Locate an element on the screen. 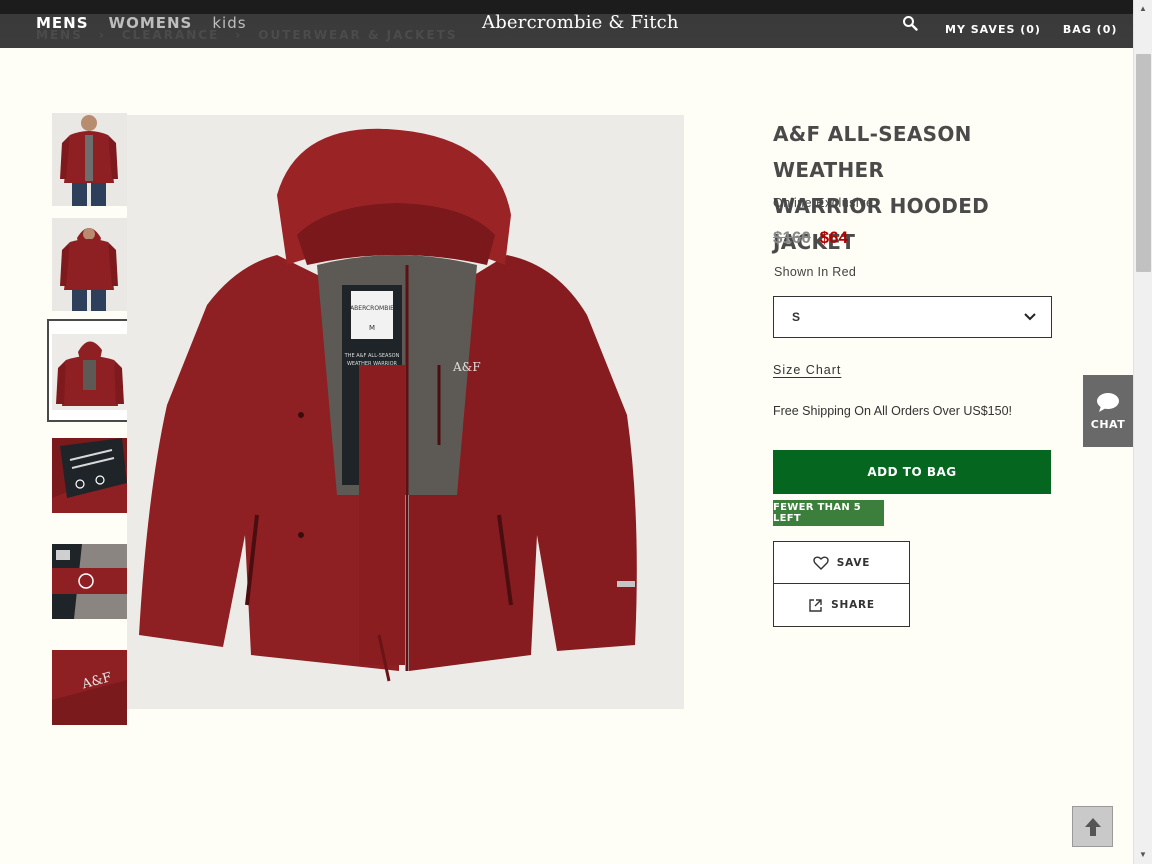 This screenshot has width=1152, height=864. thumbnail-lining-detail is located at coordinates (89, 581).